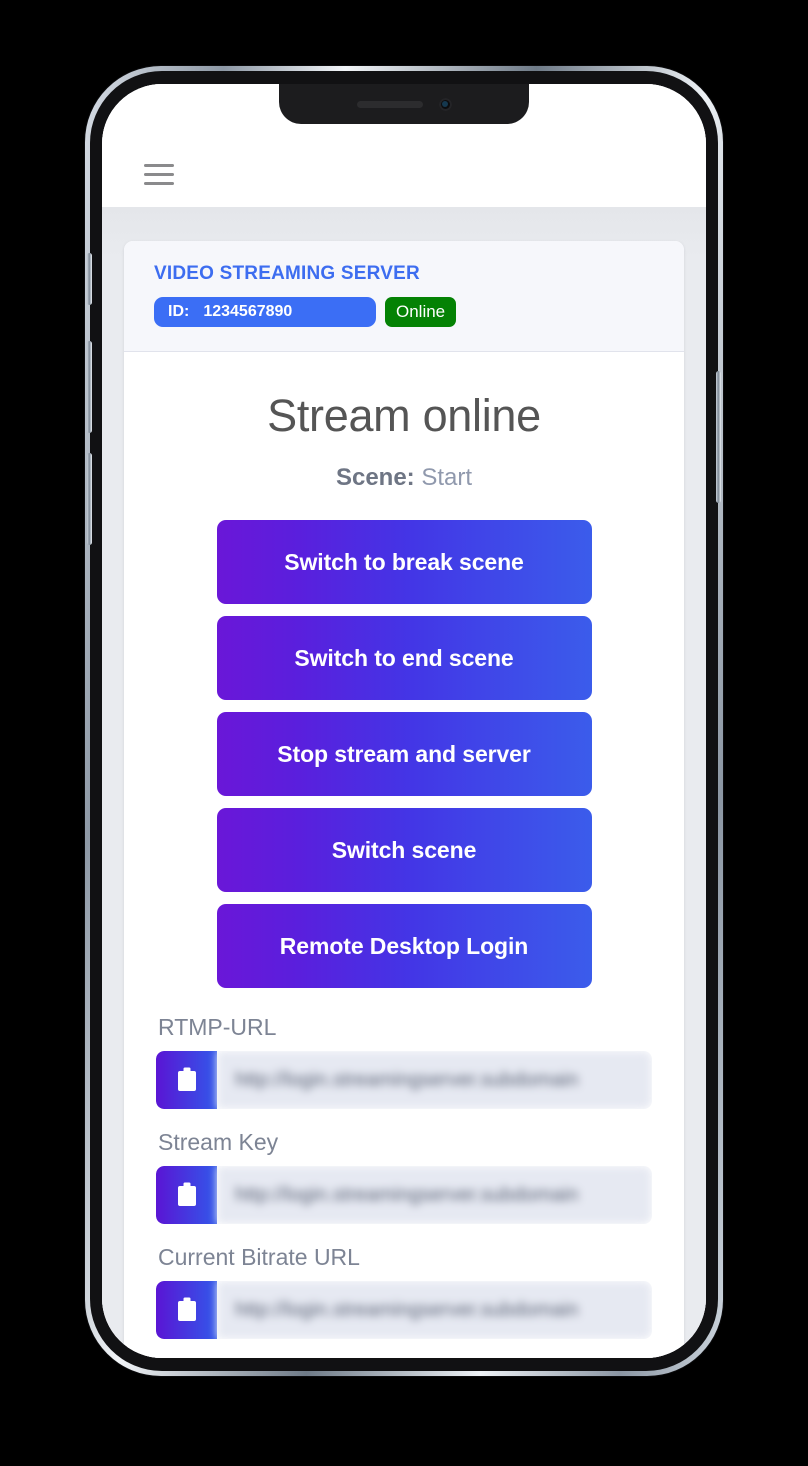 The width and height of the screenshot is (808, 1466). I want to click on front-camera-icon, so click(445, 104).